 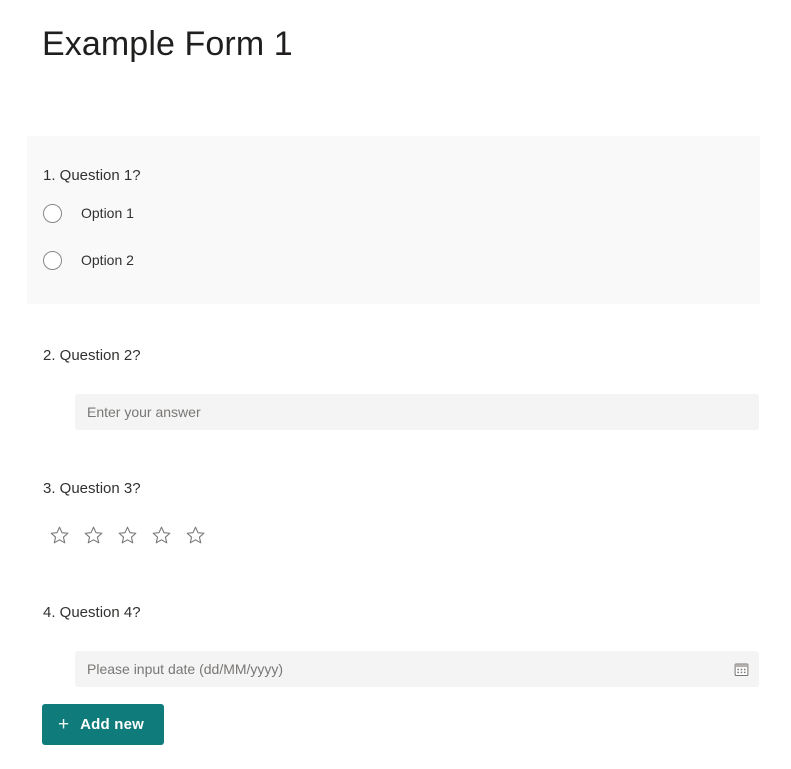 What do you see at coordinates (393, 514) in the screenshot?
I see `question-block-3: 3. Question 3?` at bounding box center [393, 514].